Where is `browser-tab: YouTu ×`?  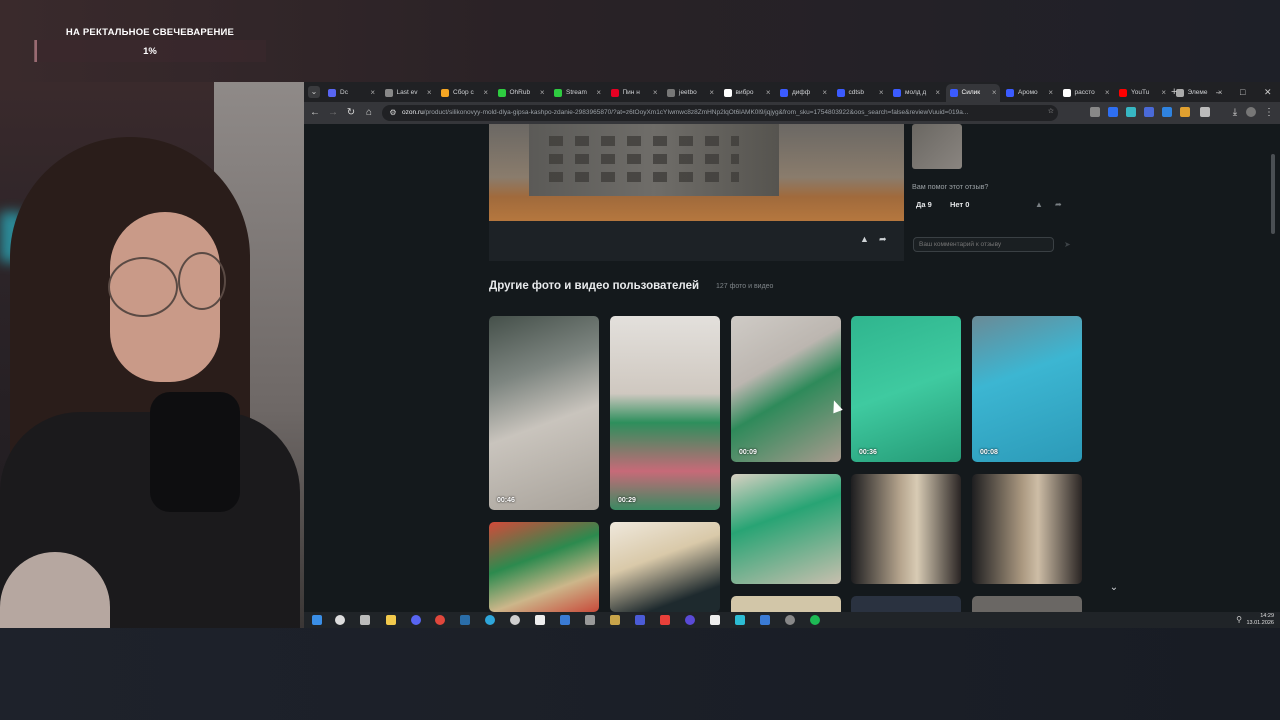 browser-tab: YouTu × is located at coordinates (1142, 93).